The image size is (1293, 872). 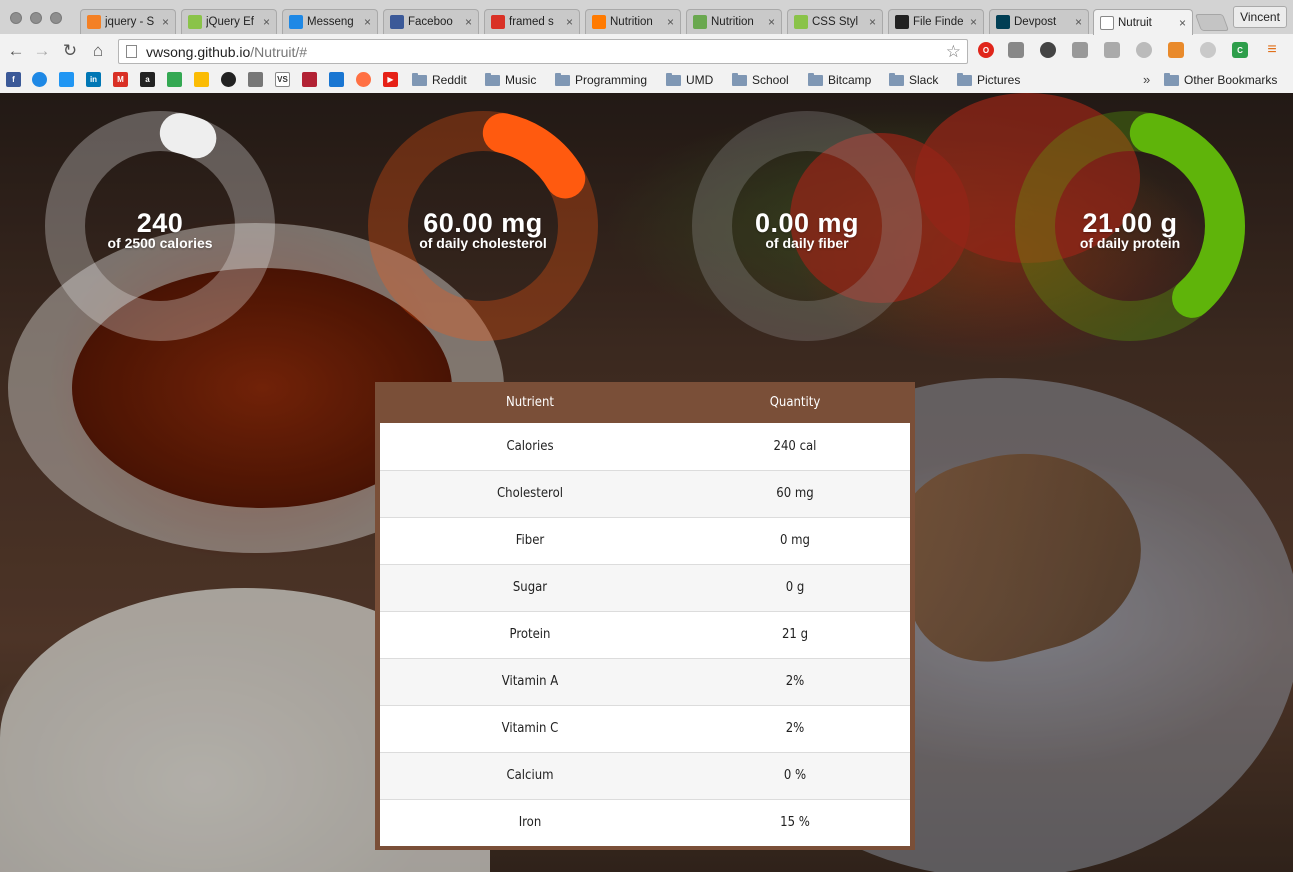 What do you see at coordinates (498, 22) in the screenshot?
I see `gmail-icon` at bounding box center [498, 22].